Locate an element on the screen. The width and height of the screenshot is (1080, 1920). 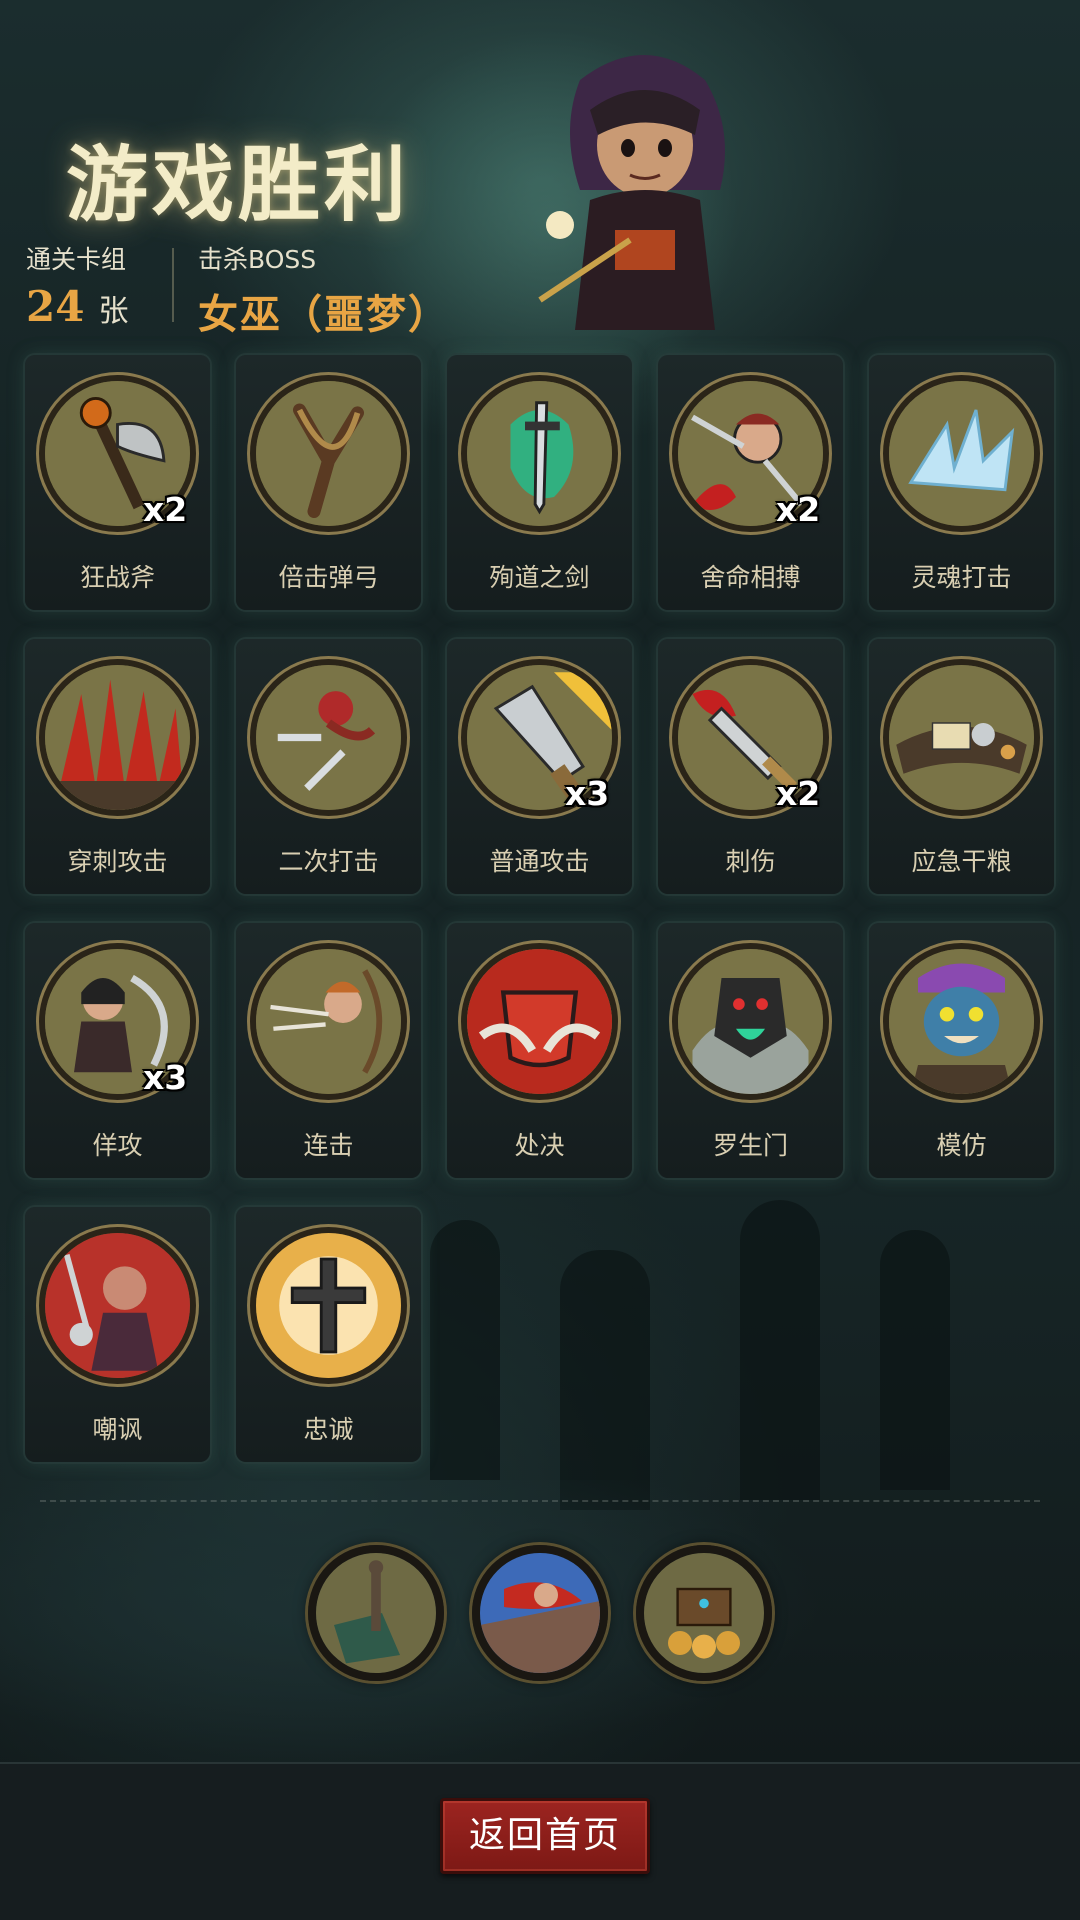
card-item: 嘲讽 is located at coordinates (117, 1334).